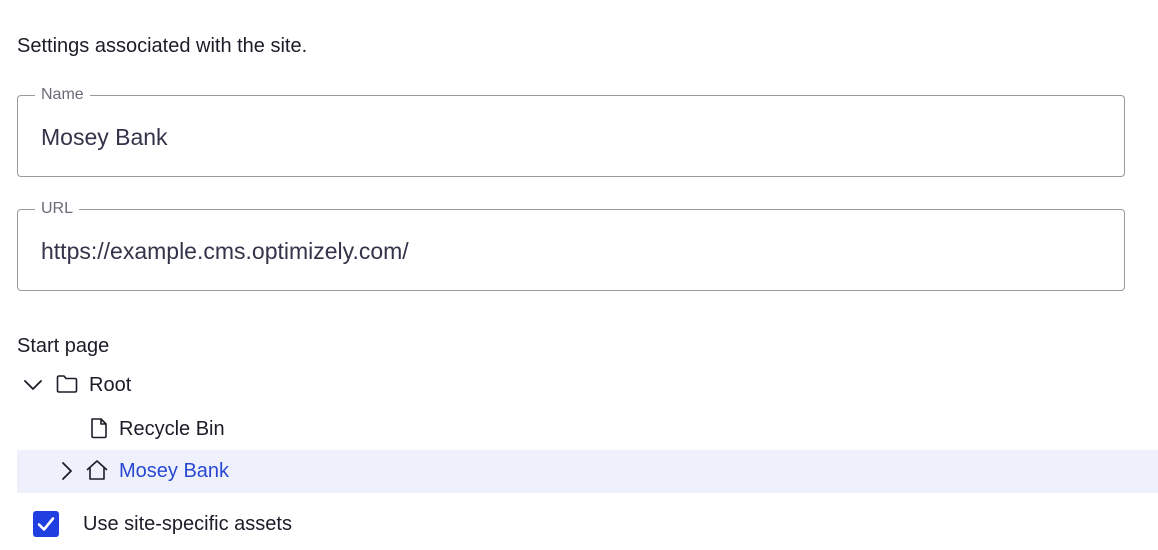  Describe the element at coordinates (110, 385) in the screenshot. I see `tree-item-root-label: Root` at that location.